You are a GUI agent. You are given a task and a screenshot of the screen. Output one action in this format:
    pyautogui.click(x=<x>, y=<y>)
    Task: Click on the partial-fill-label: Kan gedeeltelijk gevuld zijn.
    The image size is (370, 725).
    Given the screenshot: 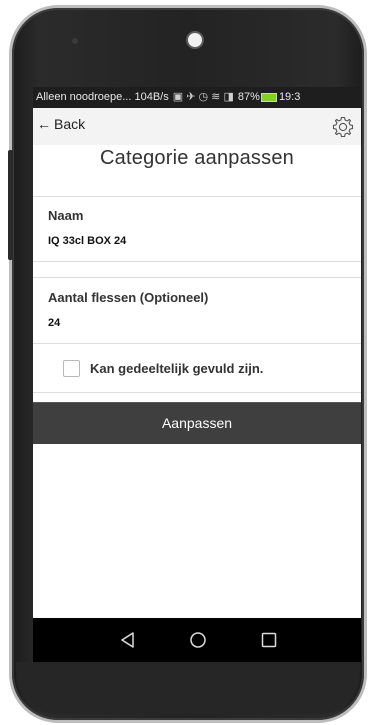 What is the action you would take?
    pyautogui.click(x=177, y=368)
    